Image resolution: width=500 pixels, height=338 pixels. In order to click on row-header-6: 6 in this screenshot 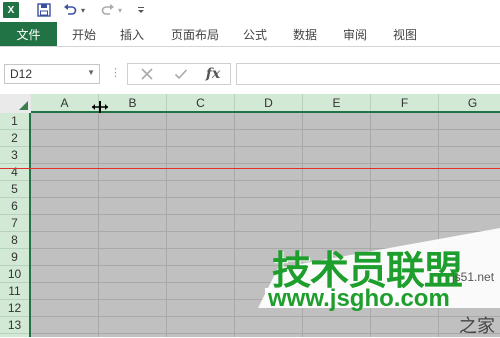, I will do `click(14, 206)`.